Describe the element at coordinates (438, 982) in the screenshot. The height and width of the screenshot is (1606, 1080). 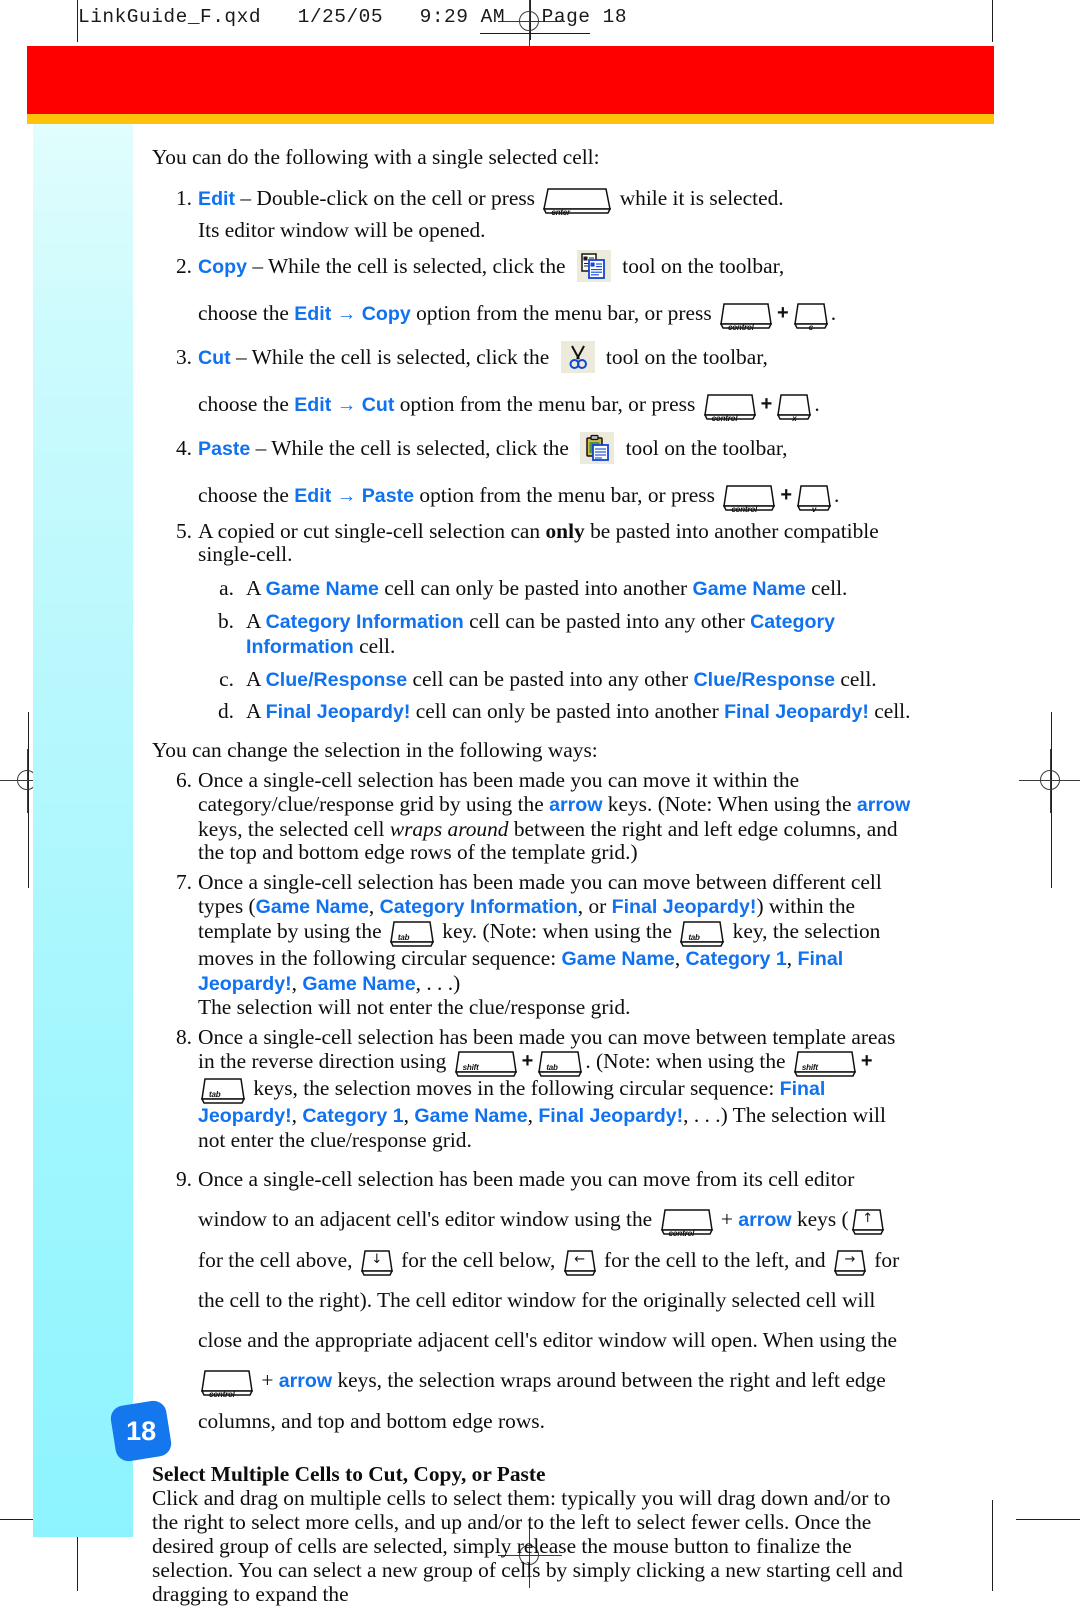
I see `item7-text-10: , . . .)` at that location.